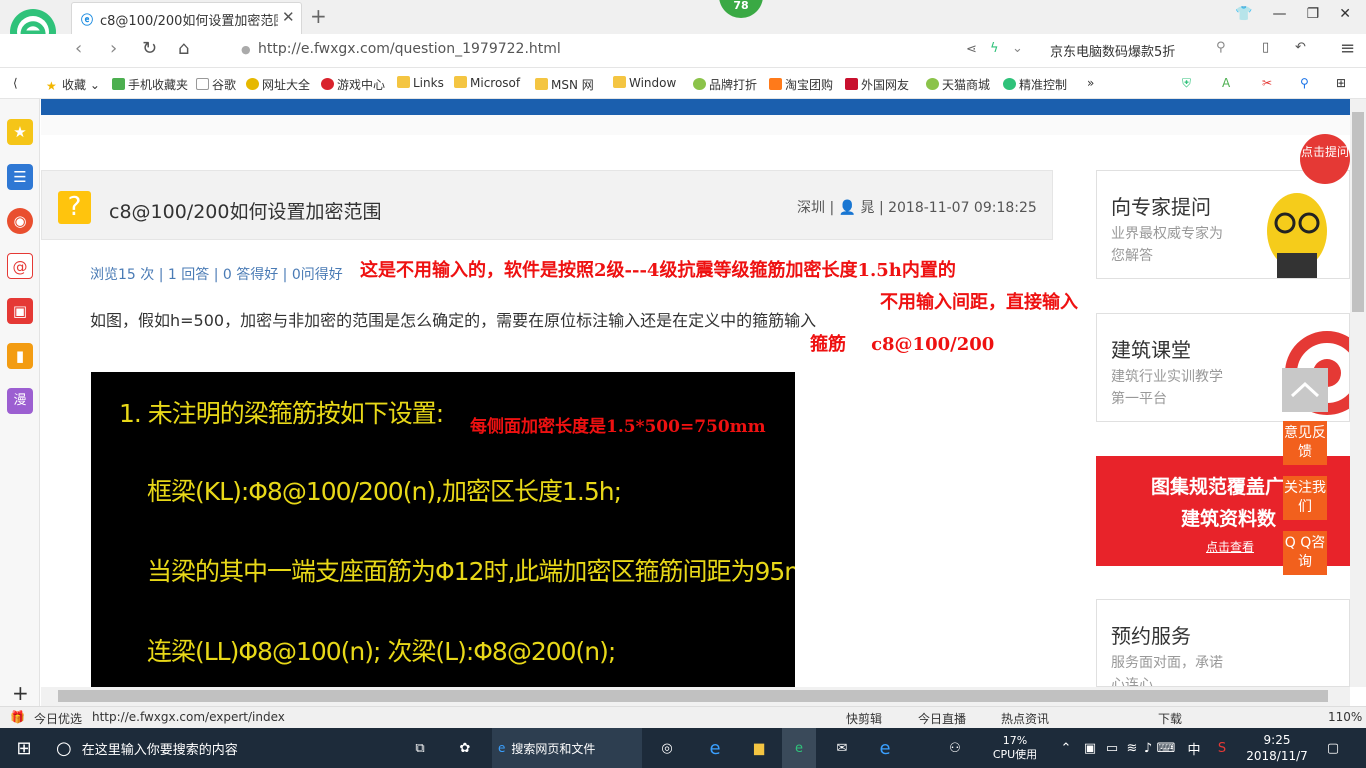 The width and height of the screenshot is (1366, 768). Describe the element at coordinates (1277, 756) in the screenshot. I see `clock-date: 2018/11/7` at that location.